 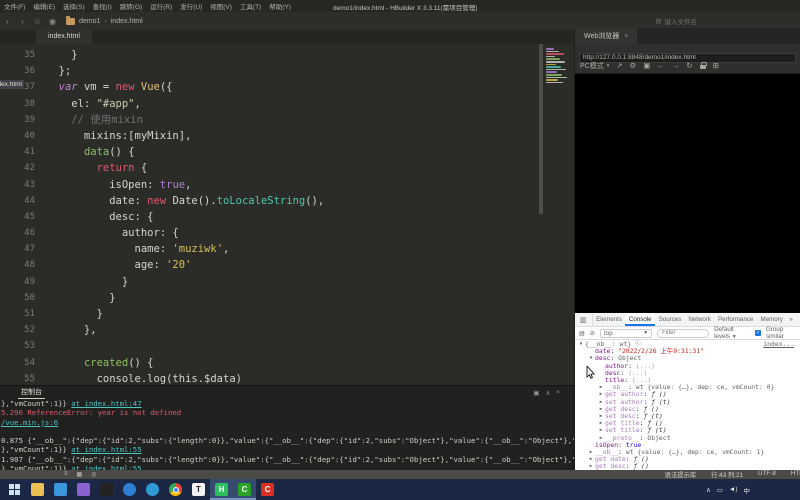 I want to click on menu-item: 选择(S), so click(x=74, y=6).